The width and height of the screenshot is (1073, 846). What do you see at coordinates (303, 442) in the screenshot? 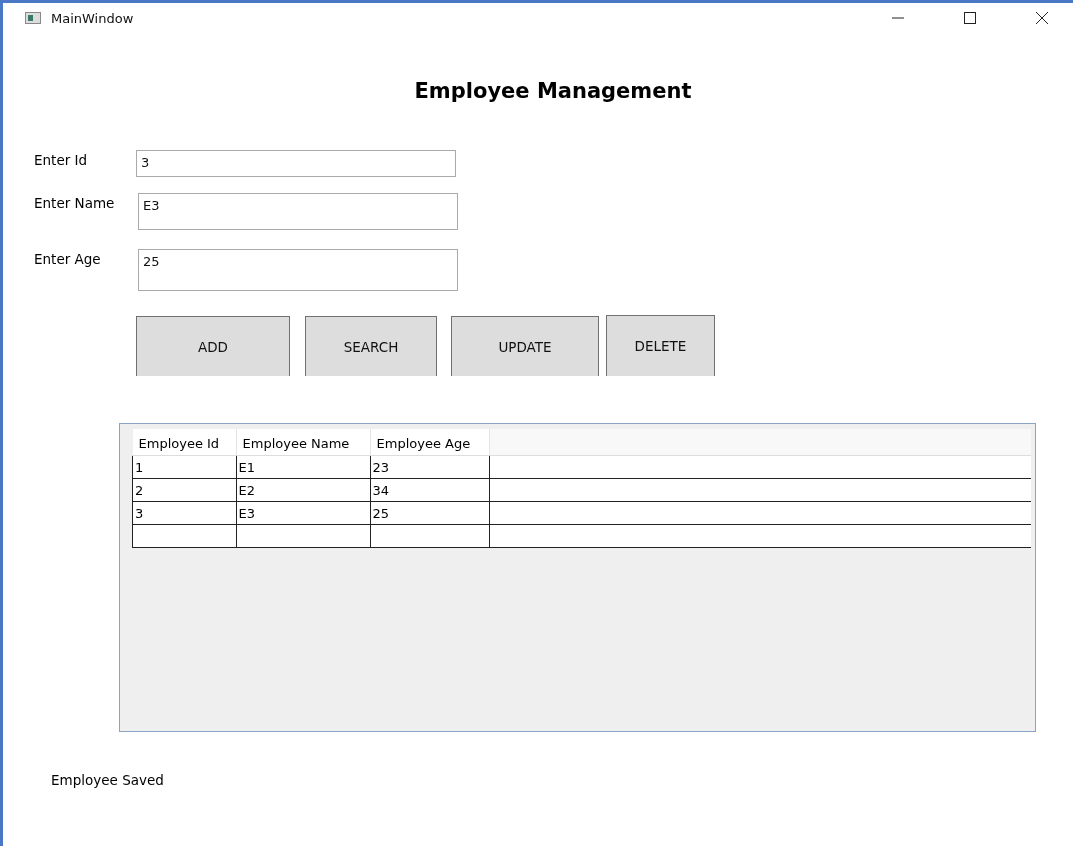
I see `column-header: Employee Name` at bounding box center [303, 442].